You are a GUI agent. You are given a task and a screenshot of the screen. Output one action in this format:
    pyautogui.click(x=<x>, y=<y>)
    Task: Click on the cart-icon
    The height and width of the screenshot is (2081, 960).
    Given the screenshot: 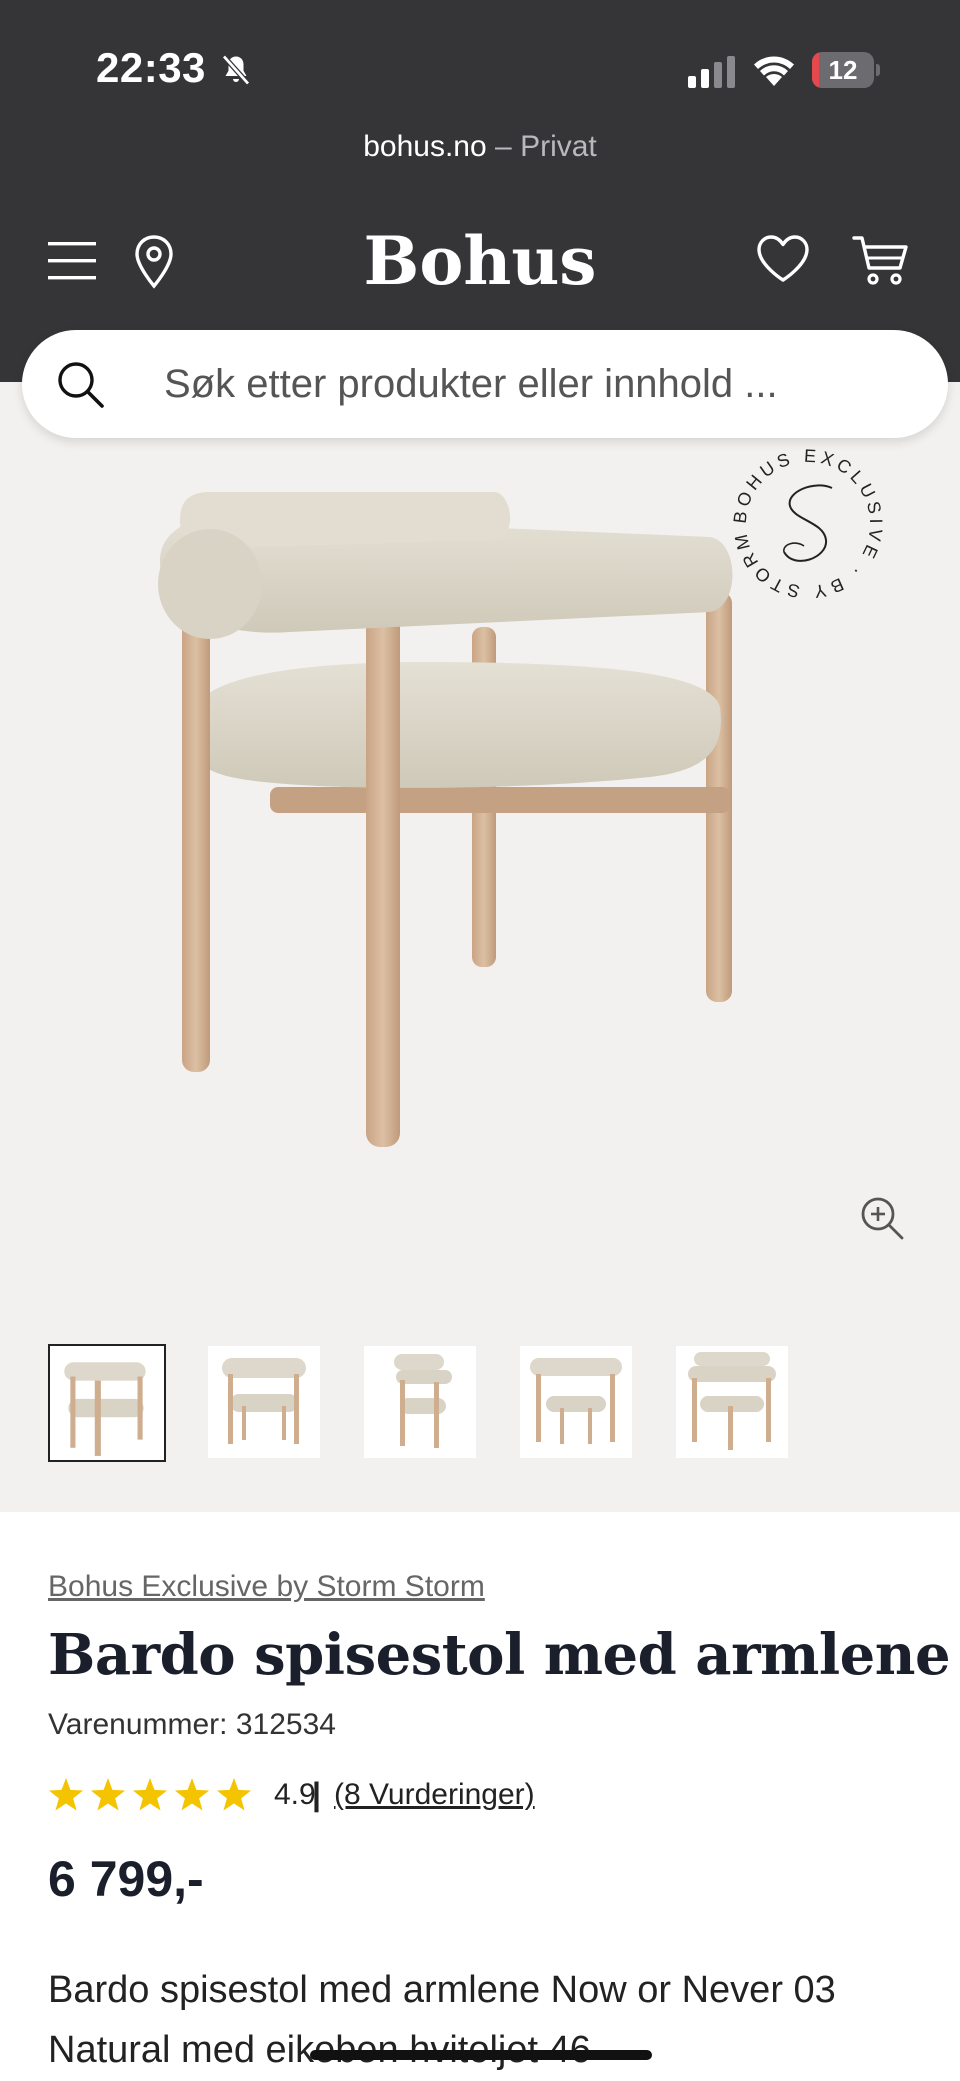 What is the action you would take?
    pyautogui.click(x=881, y=260)
    